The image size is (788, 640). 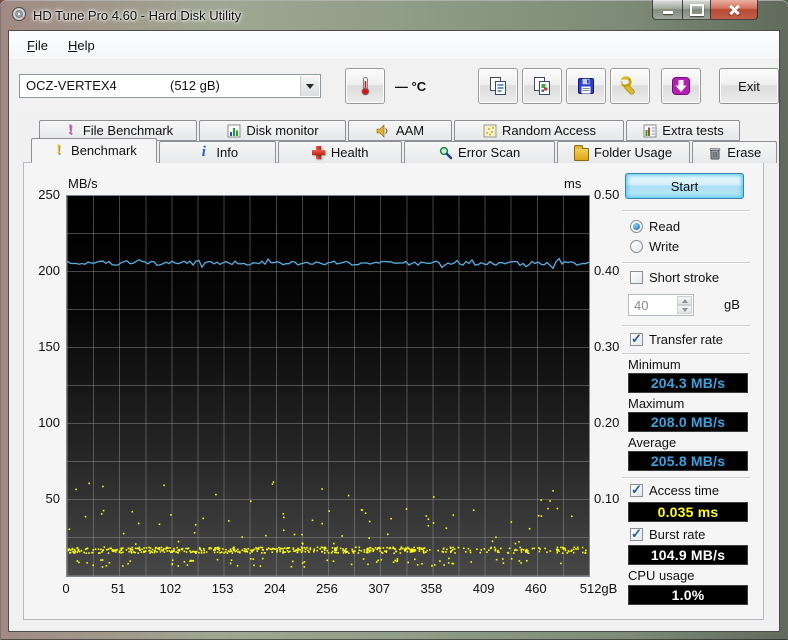 What do you see at coordinates (677, 534) in the screenshot?
I see `burst-rate-label: Burst rate` at bounding box center [677, 534].